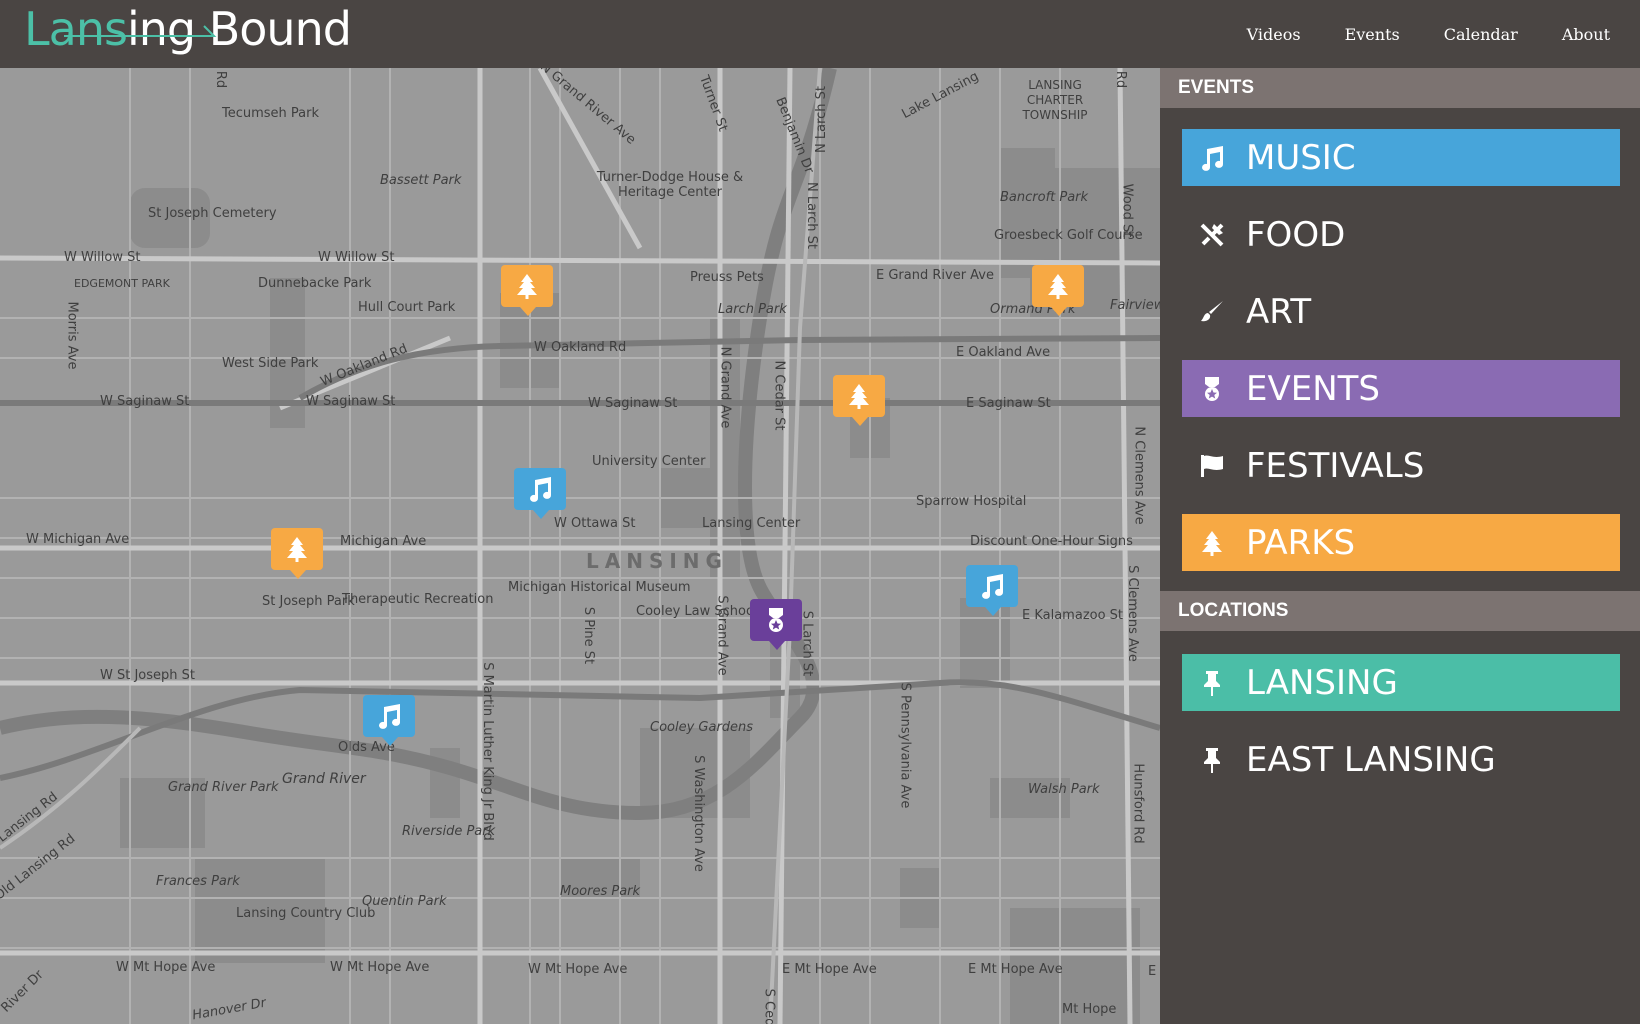 The height and width of the screenshot is (1024, 1640). Describe the element at coordinates (1064, 789) in the screenshot. I see `map-label: Walsh Park` at that location.